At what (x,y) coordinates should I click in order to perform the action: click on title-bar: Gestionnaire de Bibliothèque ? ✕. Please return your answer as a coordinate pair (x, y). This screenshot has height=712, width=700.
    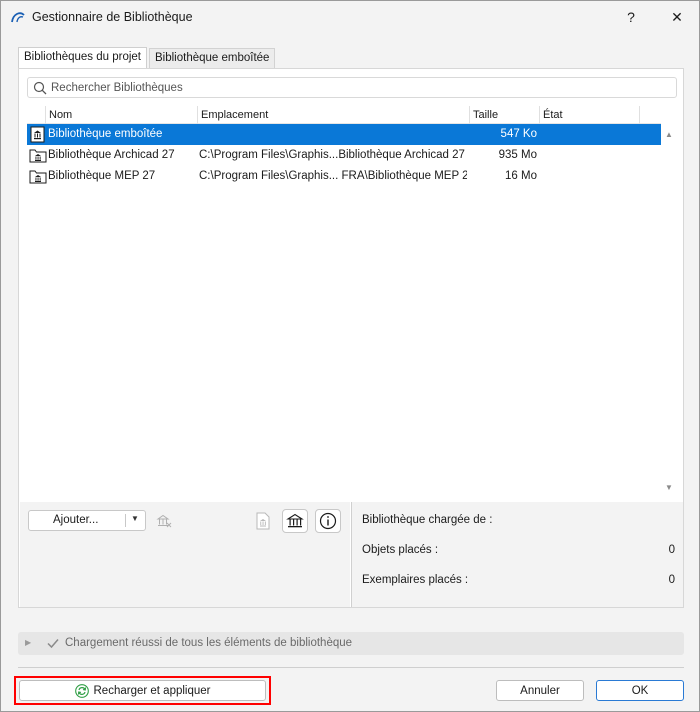
    Looking at the image, I should click on (350, 17).